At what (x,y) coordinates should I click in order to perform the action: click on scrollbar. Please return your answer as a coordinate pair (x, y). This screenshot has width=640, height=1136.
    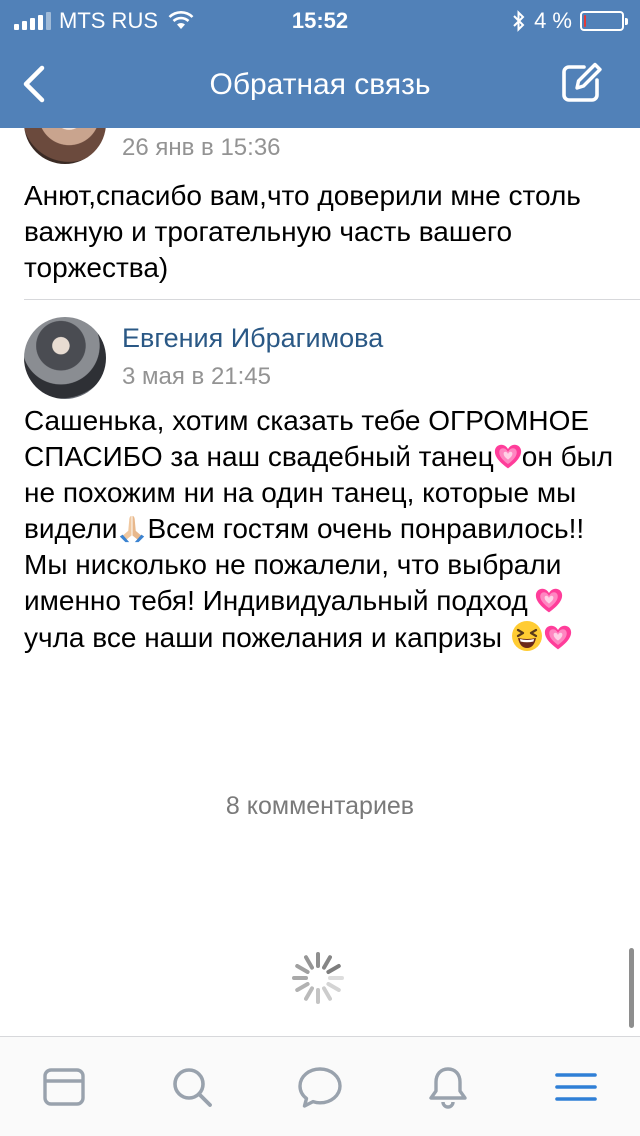
    Looking at the image, I should click on (631, 988).